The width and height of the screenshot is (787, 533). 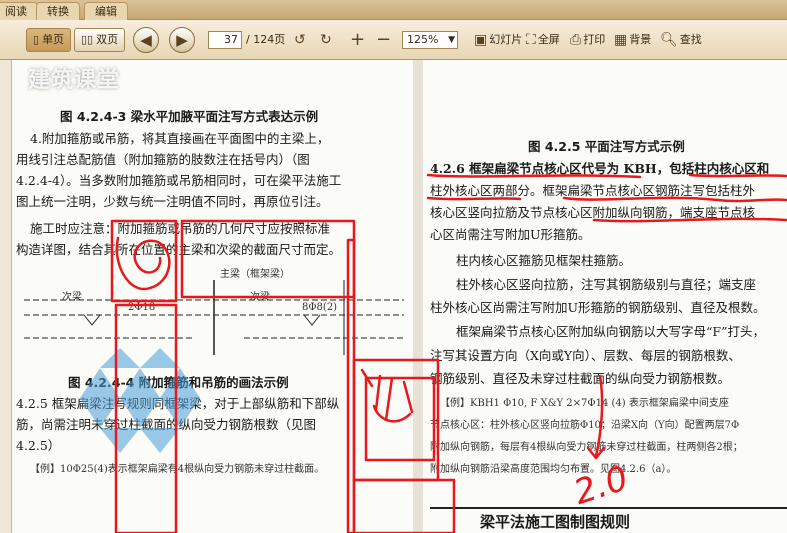 What do you see at coordinates (601, 485) in the screenshot?
I see `pen-handwritten-number: 2.0` at bounding box center [601, 485].